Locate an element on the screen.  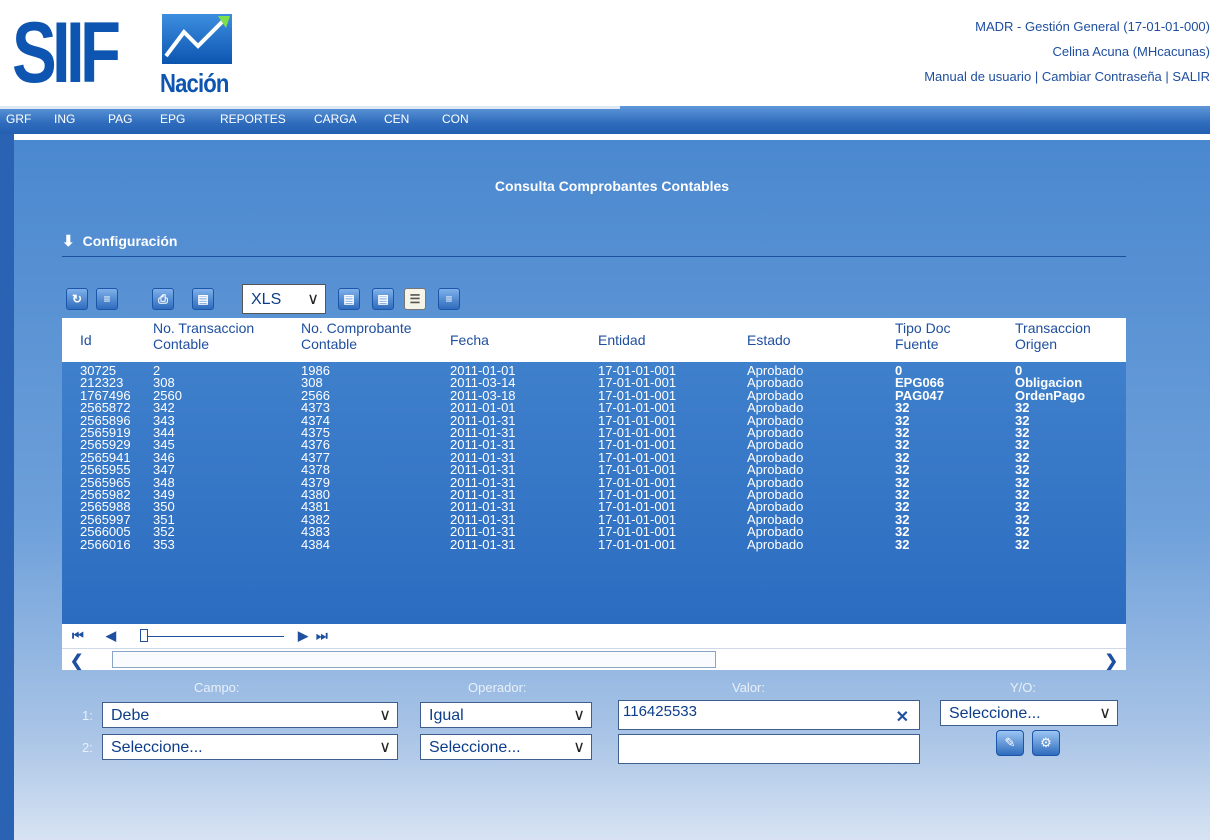
user-label: Celina Acuna (MHcacunas) is located at coordinates (1131, 51).